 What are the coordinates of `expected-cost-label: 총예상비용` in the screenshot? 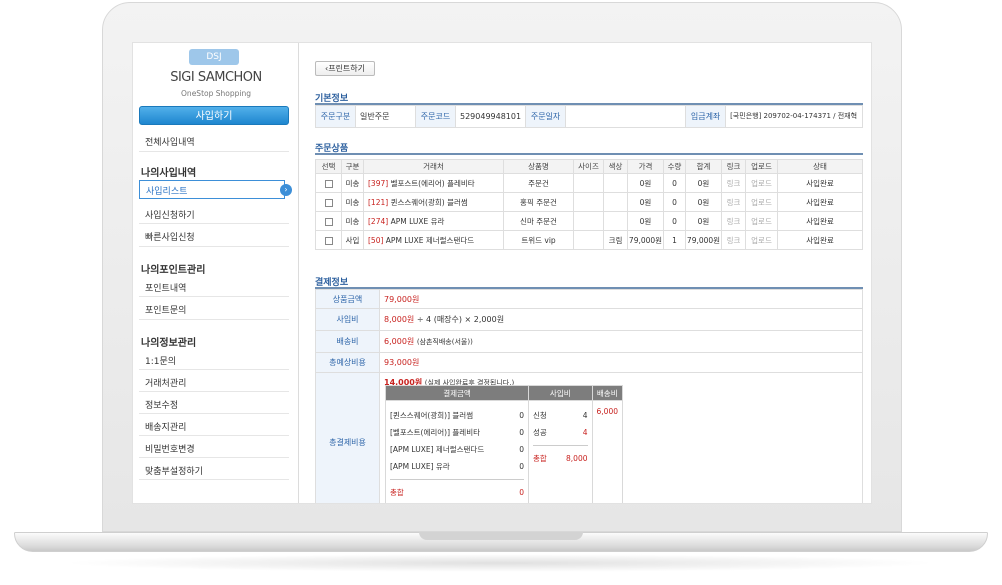 It's located at (347, 362).